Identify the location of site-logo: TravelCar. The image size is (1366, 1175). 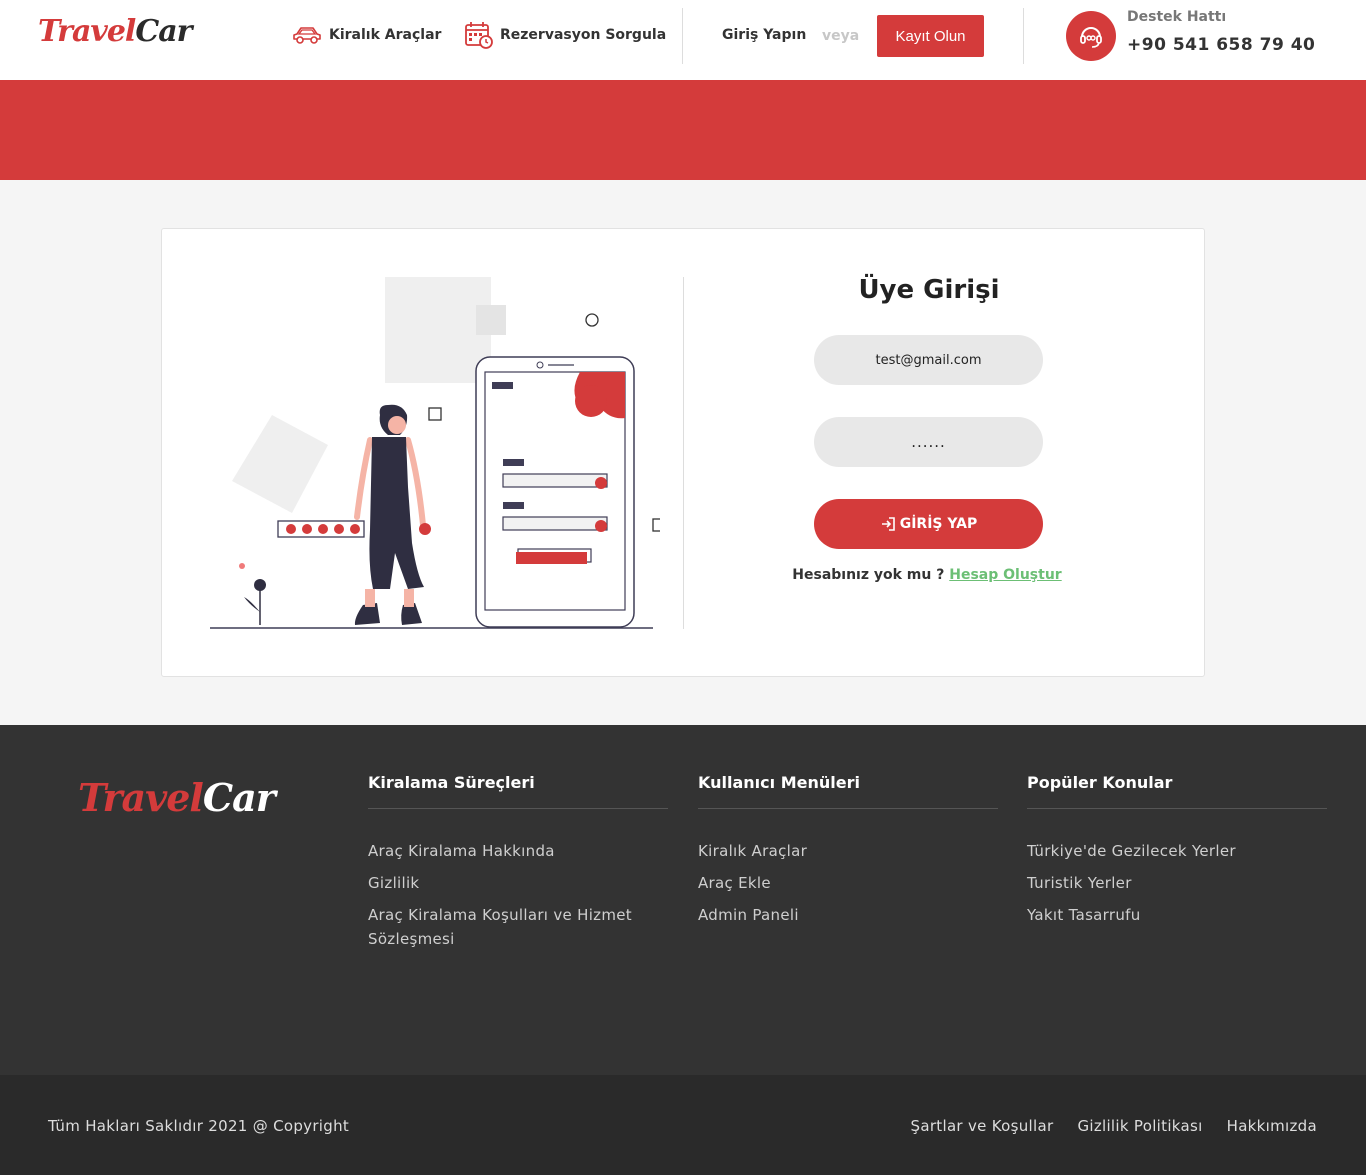
(115, 31).